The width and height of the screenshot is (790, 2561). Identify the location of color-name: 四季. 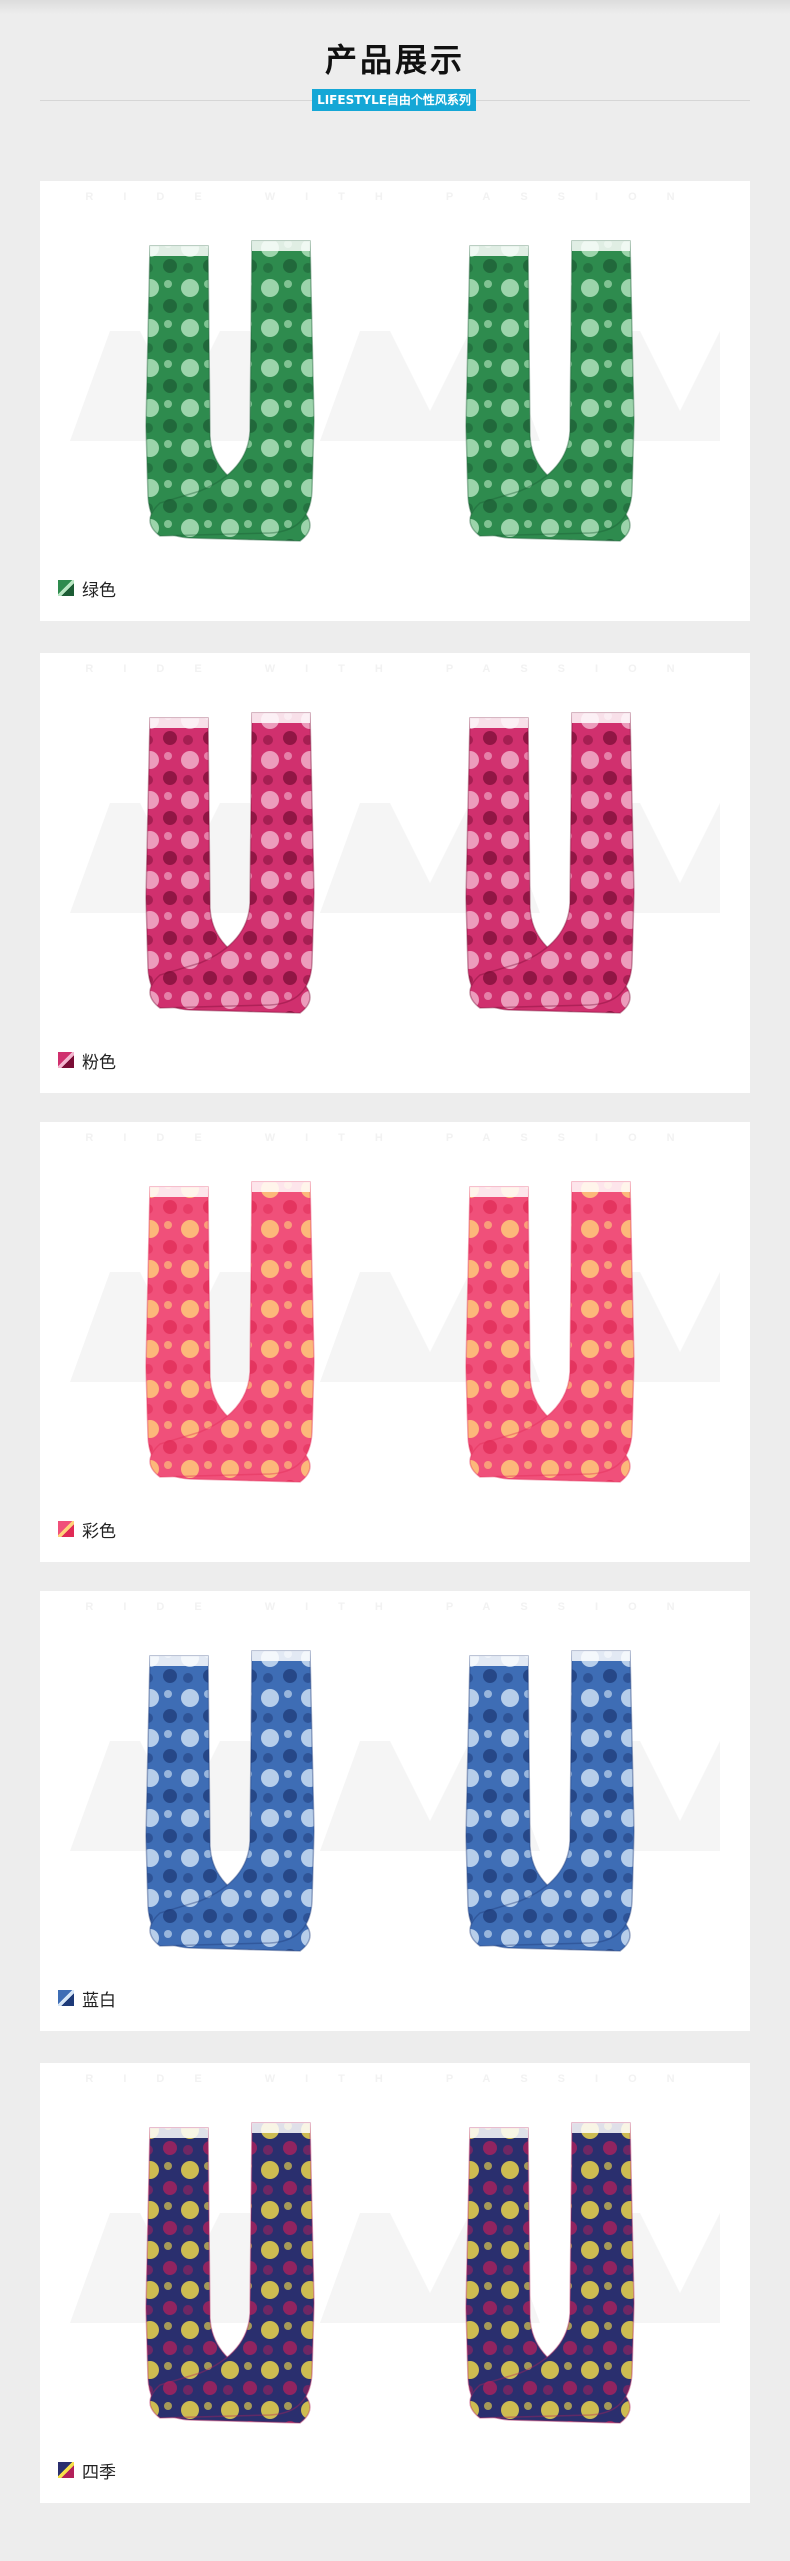
(99, 2472).